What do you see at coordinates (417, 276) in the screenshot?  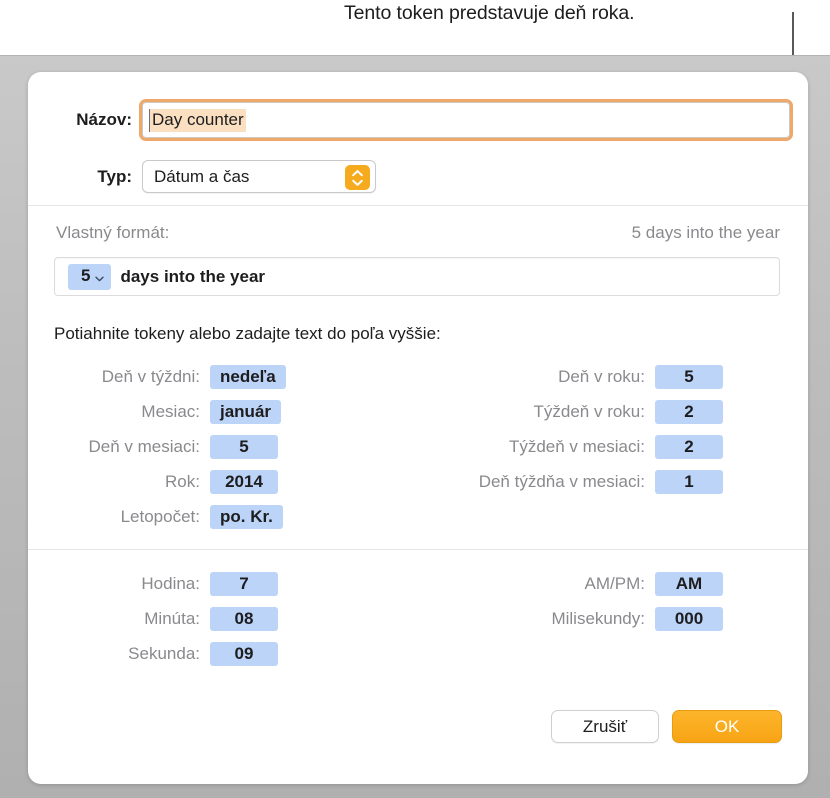 I see `custom-format-input: 5 days into the year` at bounding box center [417, 276].